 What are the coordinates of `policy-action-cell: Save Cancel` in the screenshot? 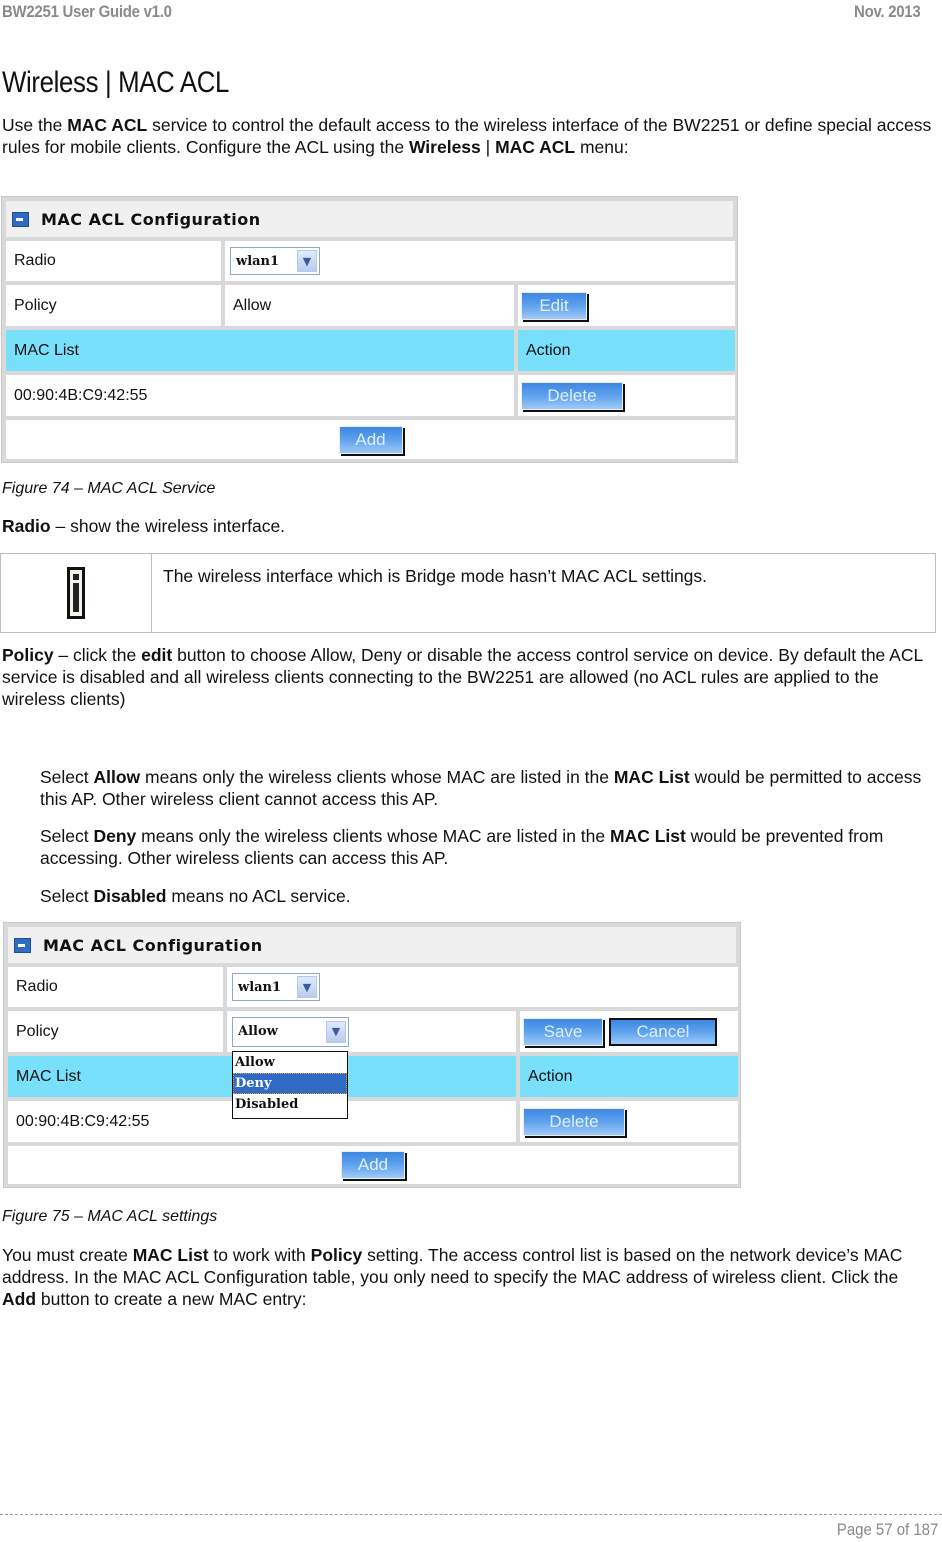 It's located at (629, 1031).